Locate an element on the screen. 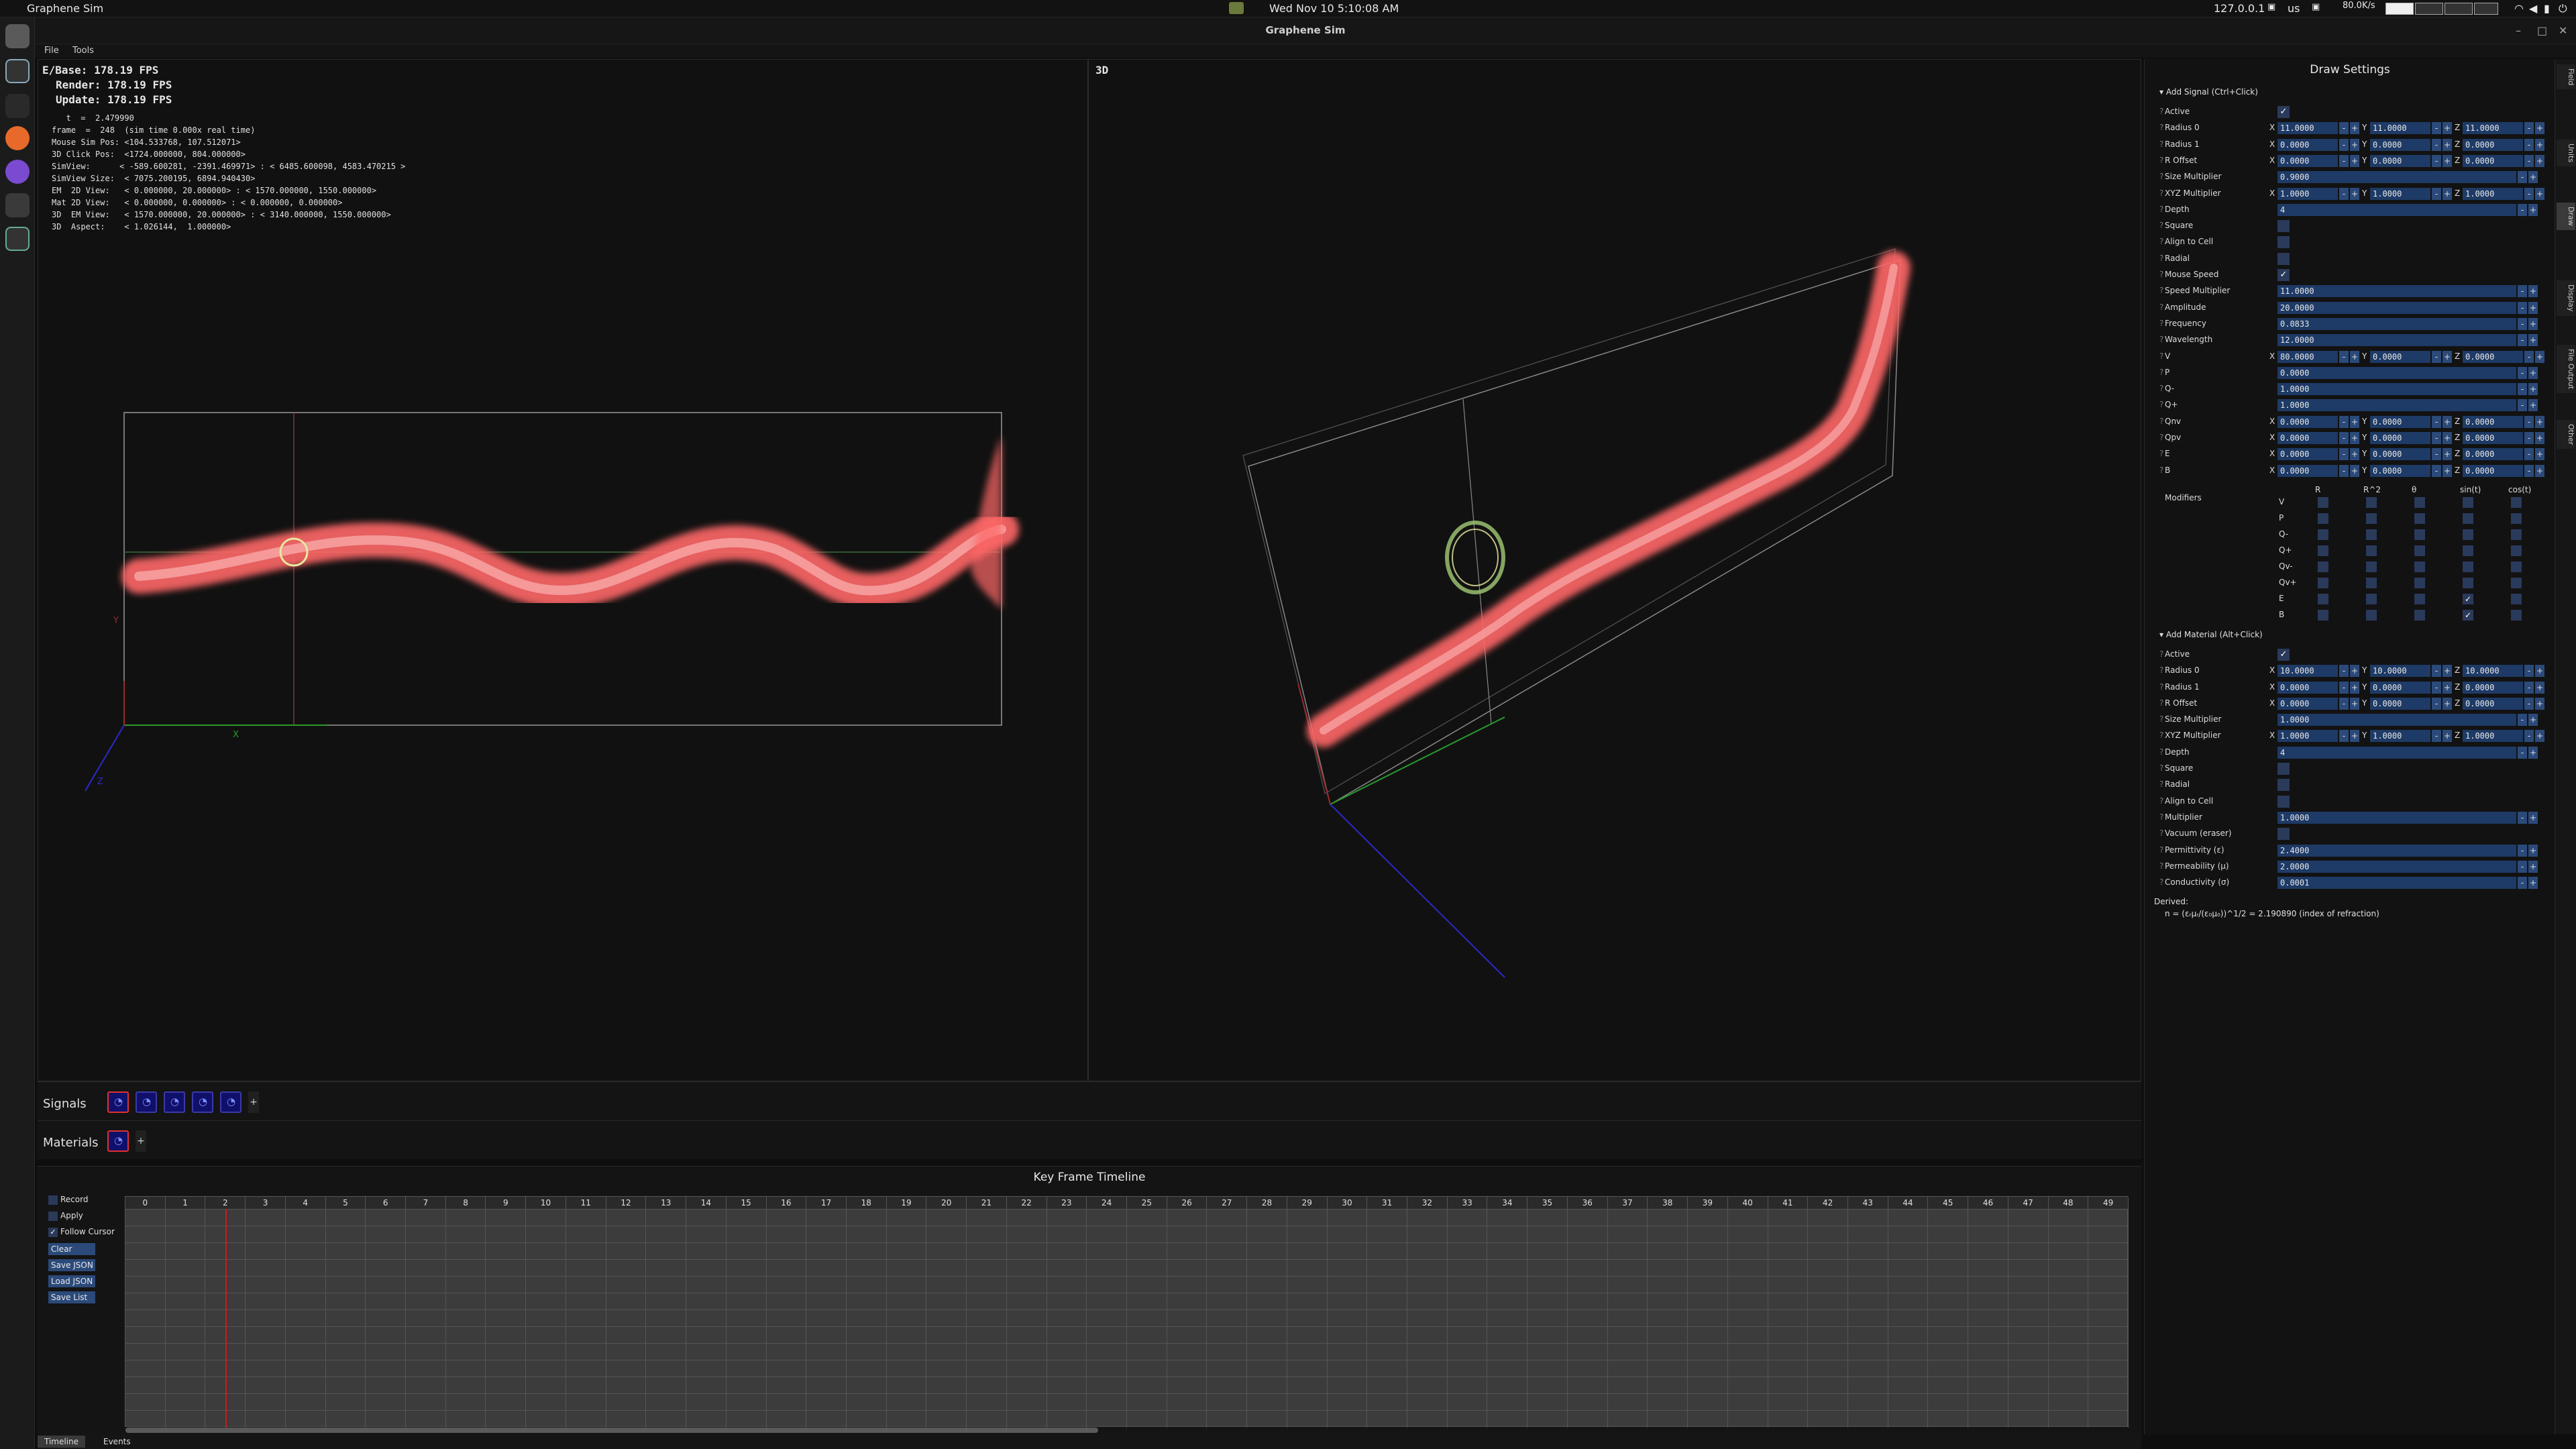 The width and height of the screenshot is (2576, 1449). frame-header: 43 is located at coordinates (1867, 1203).